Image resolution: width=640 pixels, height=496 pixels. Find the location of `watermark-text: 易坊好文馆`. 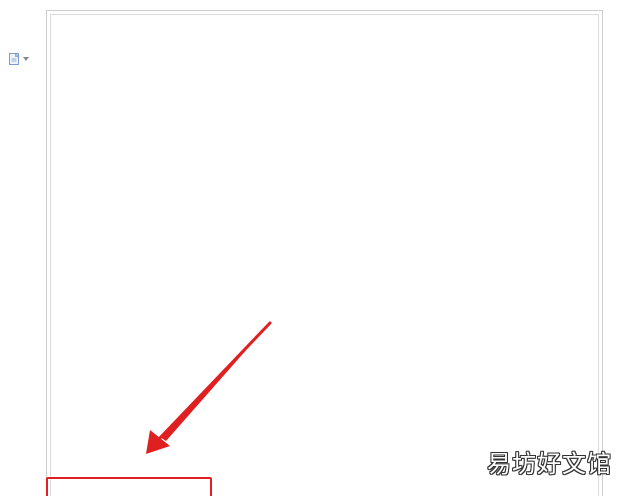

watermark-text: 易坊好文馆 is located at coordinates (549, 464).